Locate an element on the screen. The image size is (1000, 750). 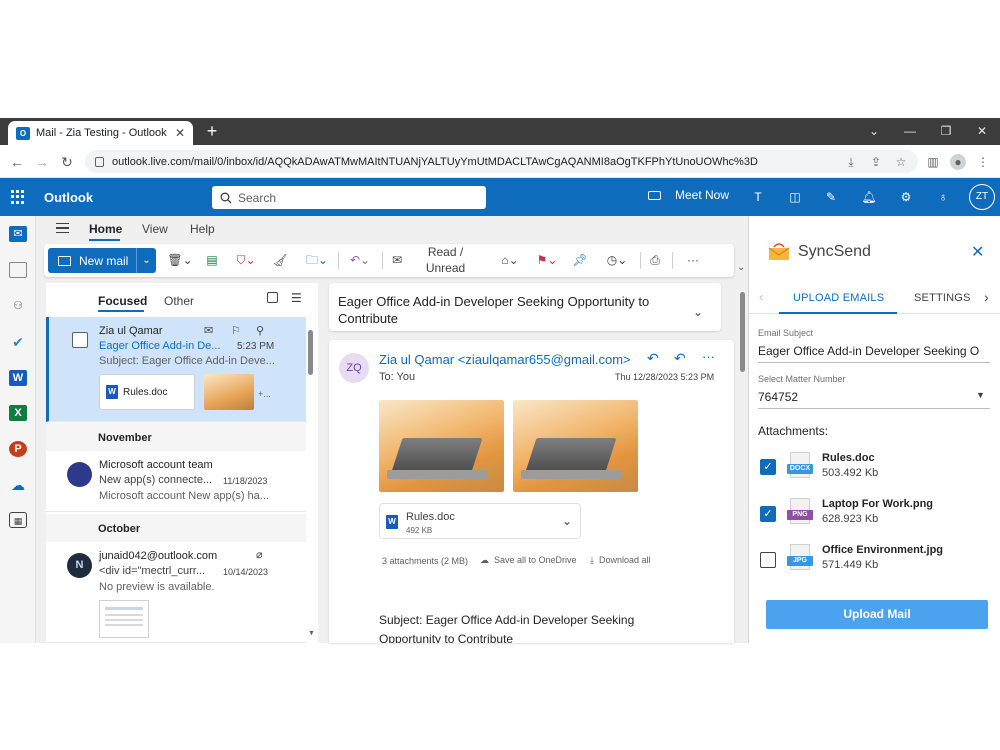
new-mail-button: New mail ⌄ is located at coordinates (102, 260).